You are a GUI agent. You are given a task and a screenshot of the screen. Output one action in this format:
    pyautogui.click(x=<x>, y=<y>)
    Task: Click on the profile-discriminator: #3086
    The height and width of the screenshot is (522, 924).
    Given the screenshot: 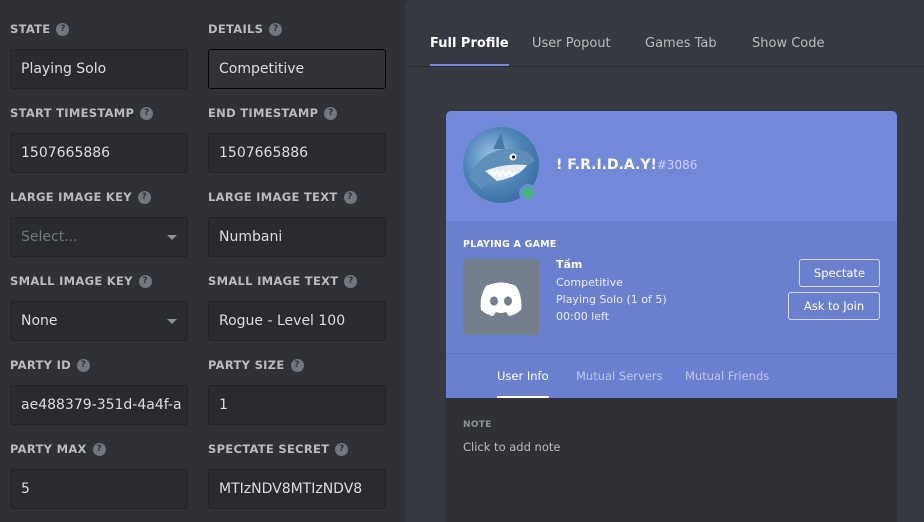 What is the action you would take?
    pyautogui.click(x=677, y=165)
    